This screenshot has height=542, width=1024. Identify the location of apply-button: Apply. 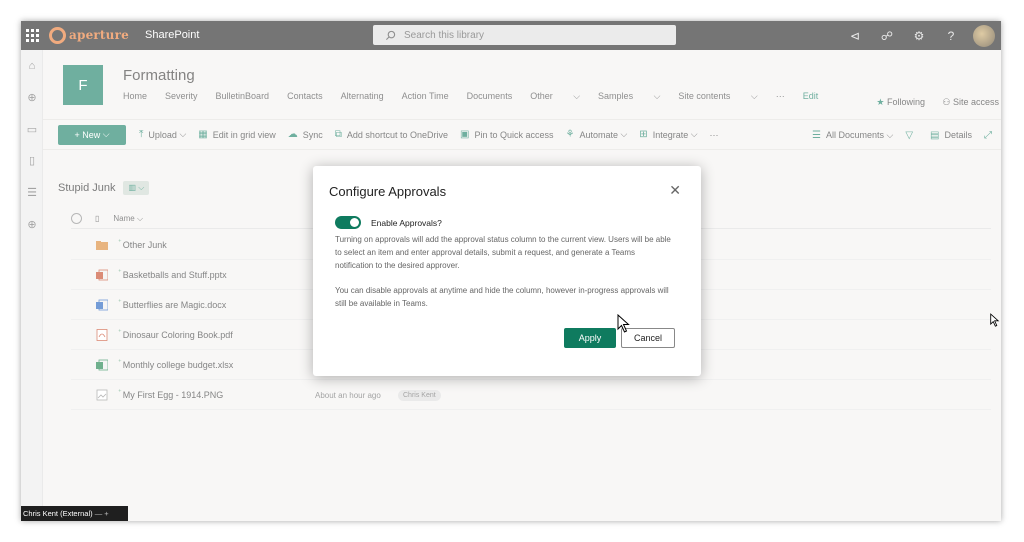
(590, 338).